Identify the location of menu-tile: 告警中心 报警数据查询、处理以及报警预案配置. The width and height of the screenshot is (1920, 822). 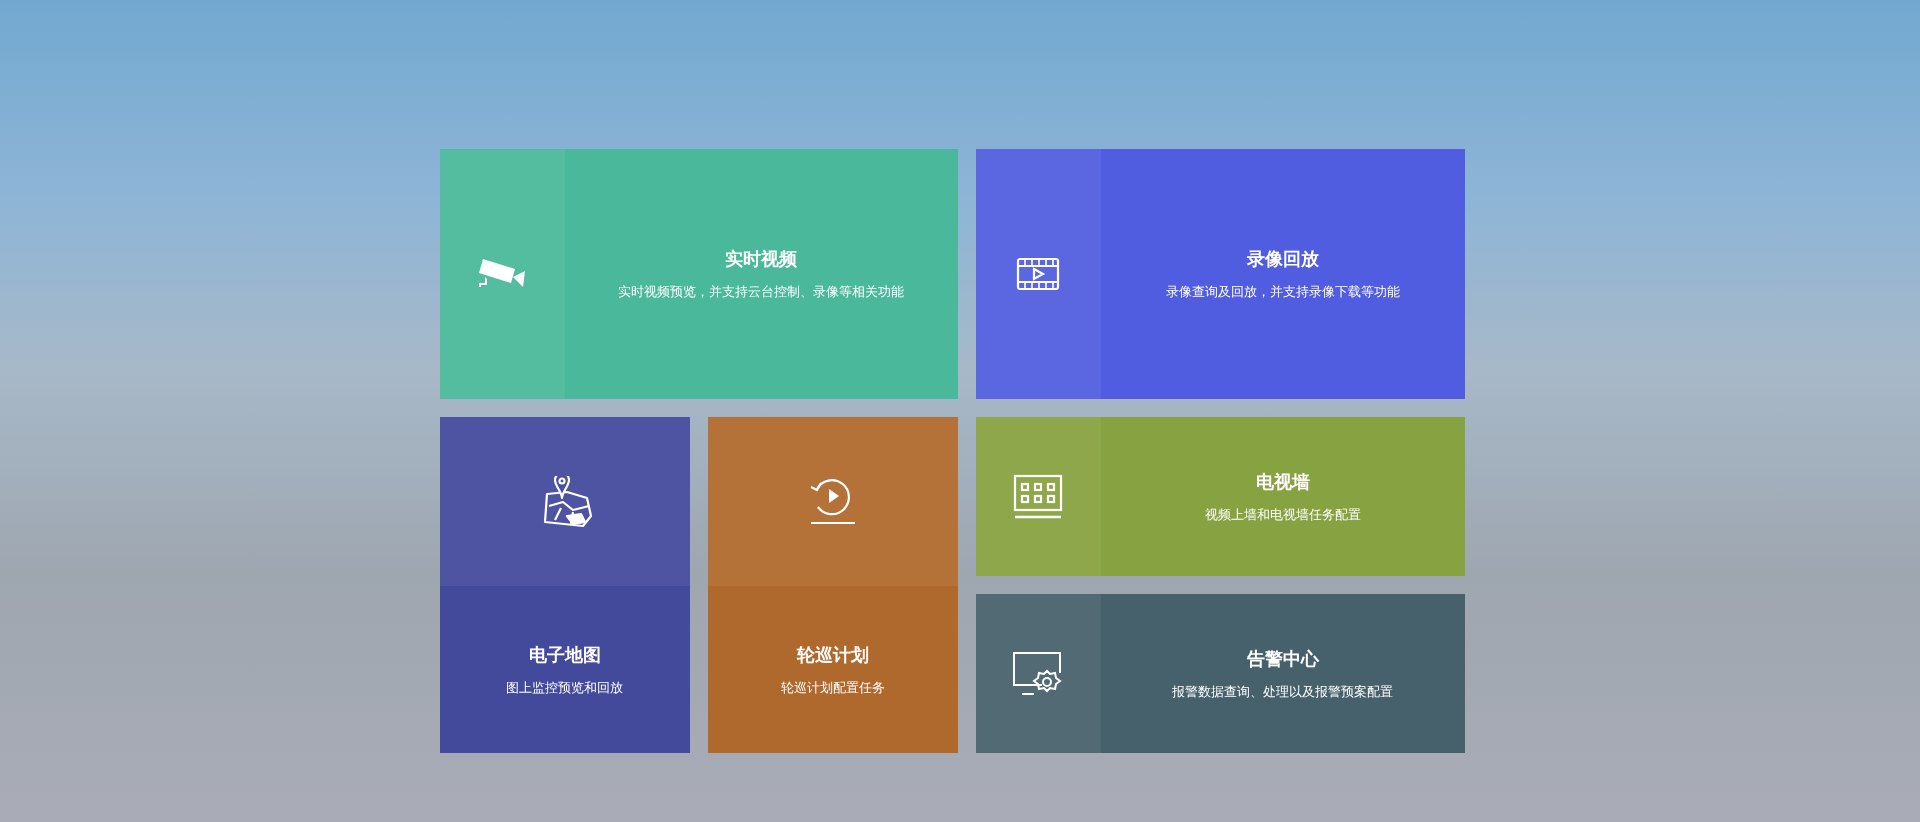
(1220, 673).